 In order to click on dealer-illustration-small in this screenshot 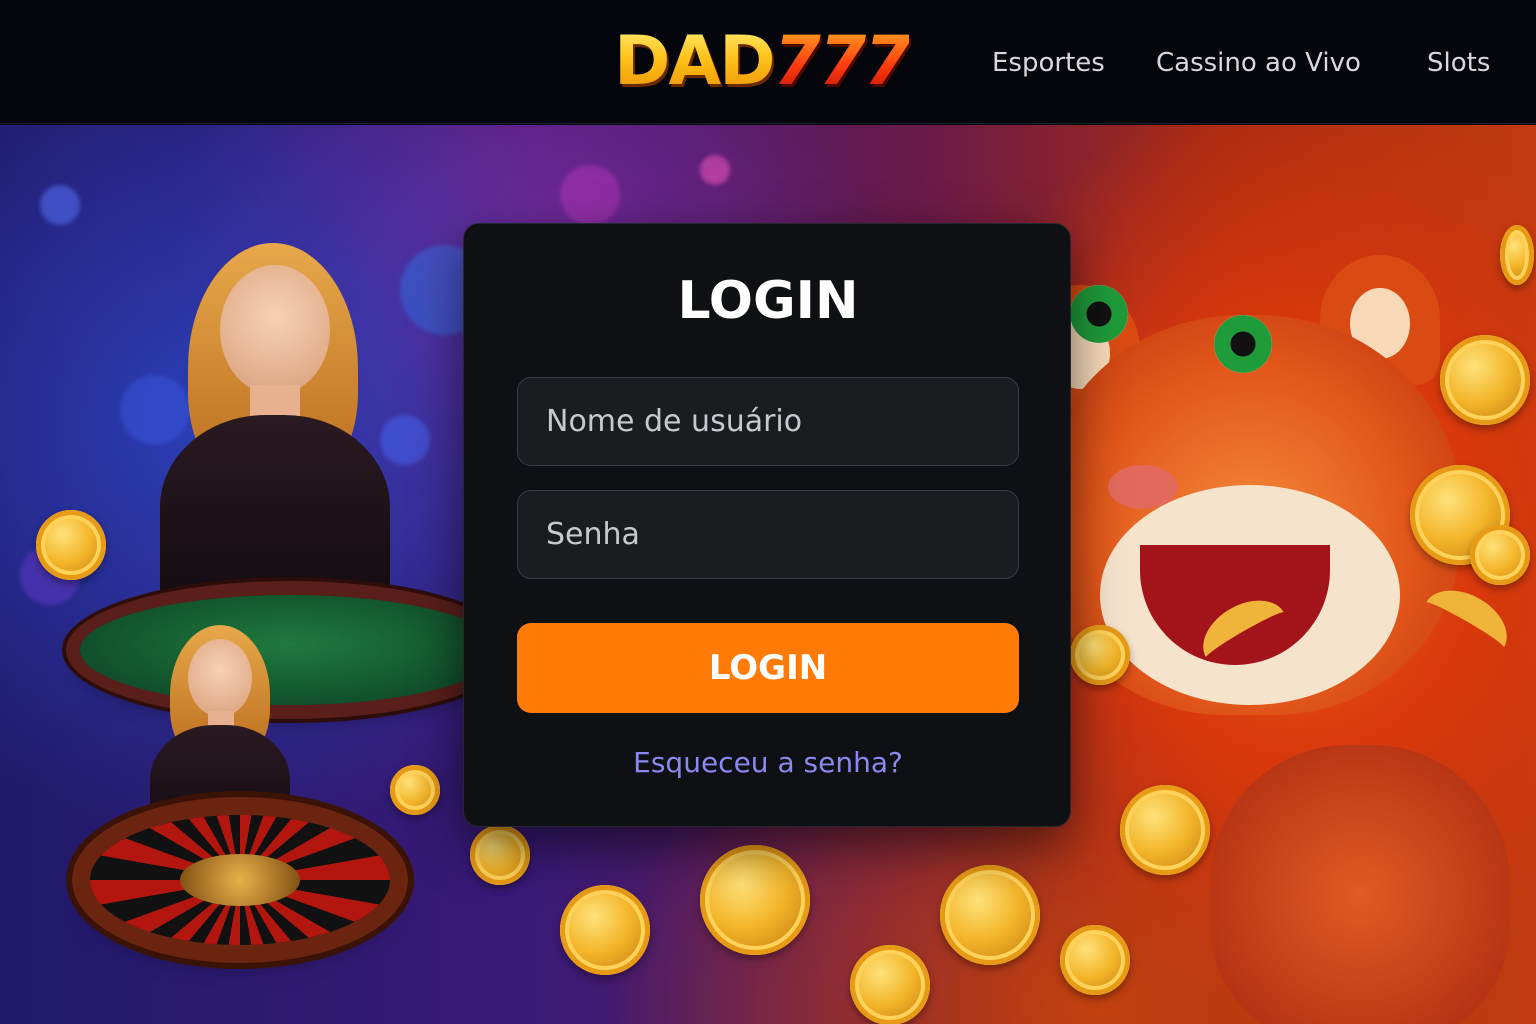, I will do `click(220, 735)`.